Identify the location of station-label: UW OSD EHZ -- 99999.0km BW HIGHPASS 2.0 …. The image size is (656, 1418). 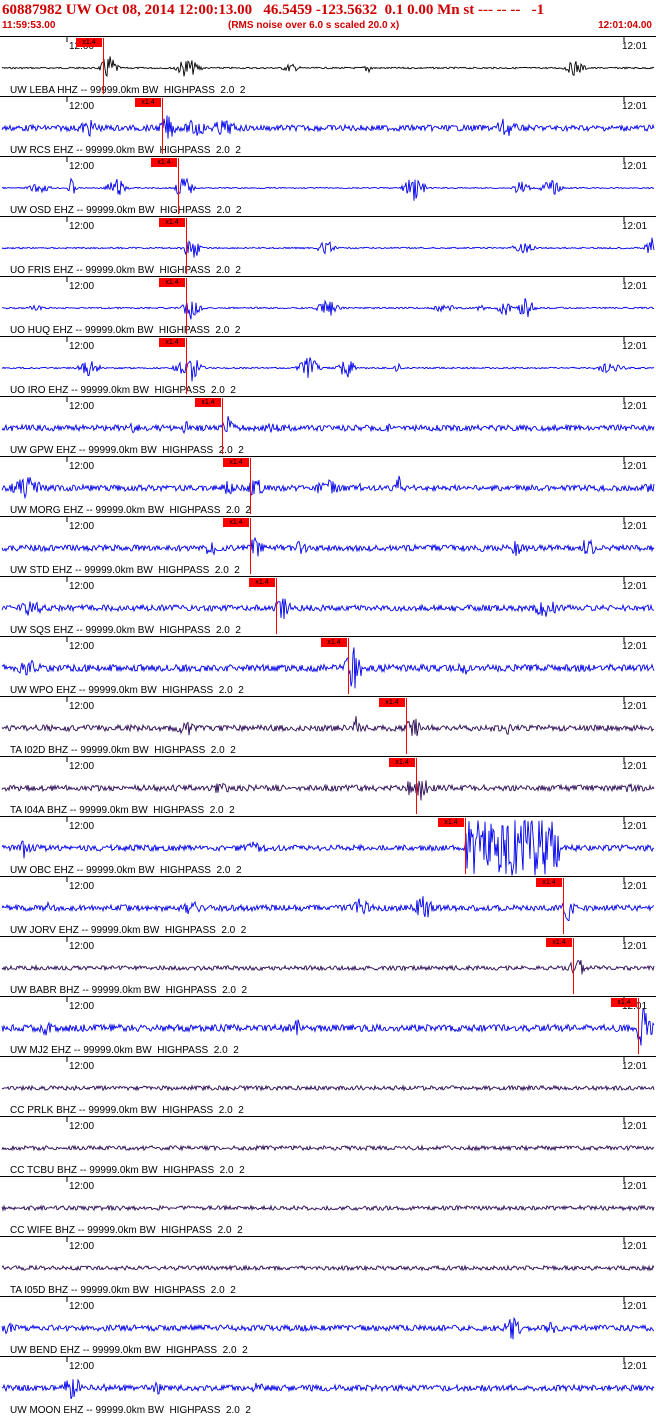
(126, 210).